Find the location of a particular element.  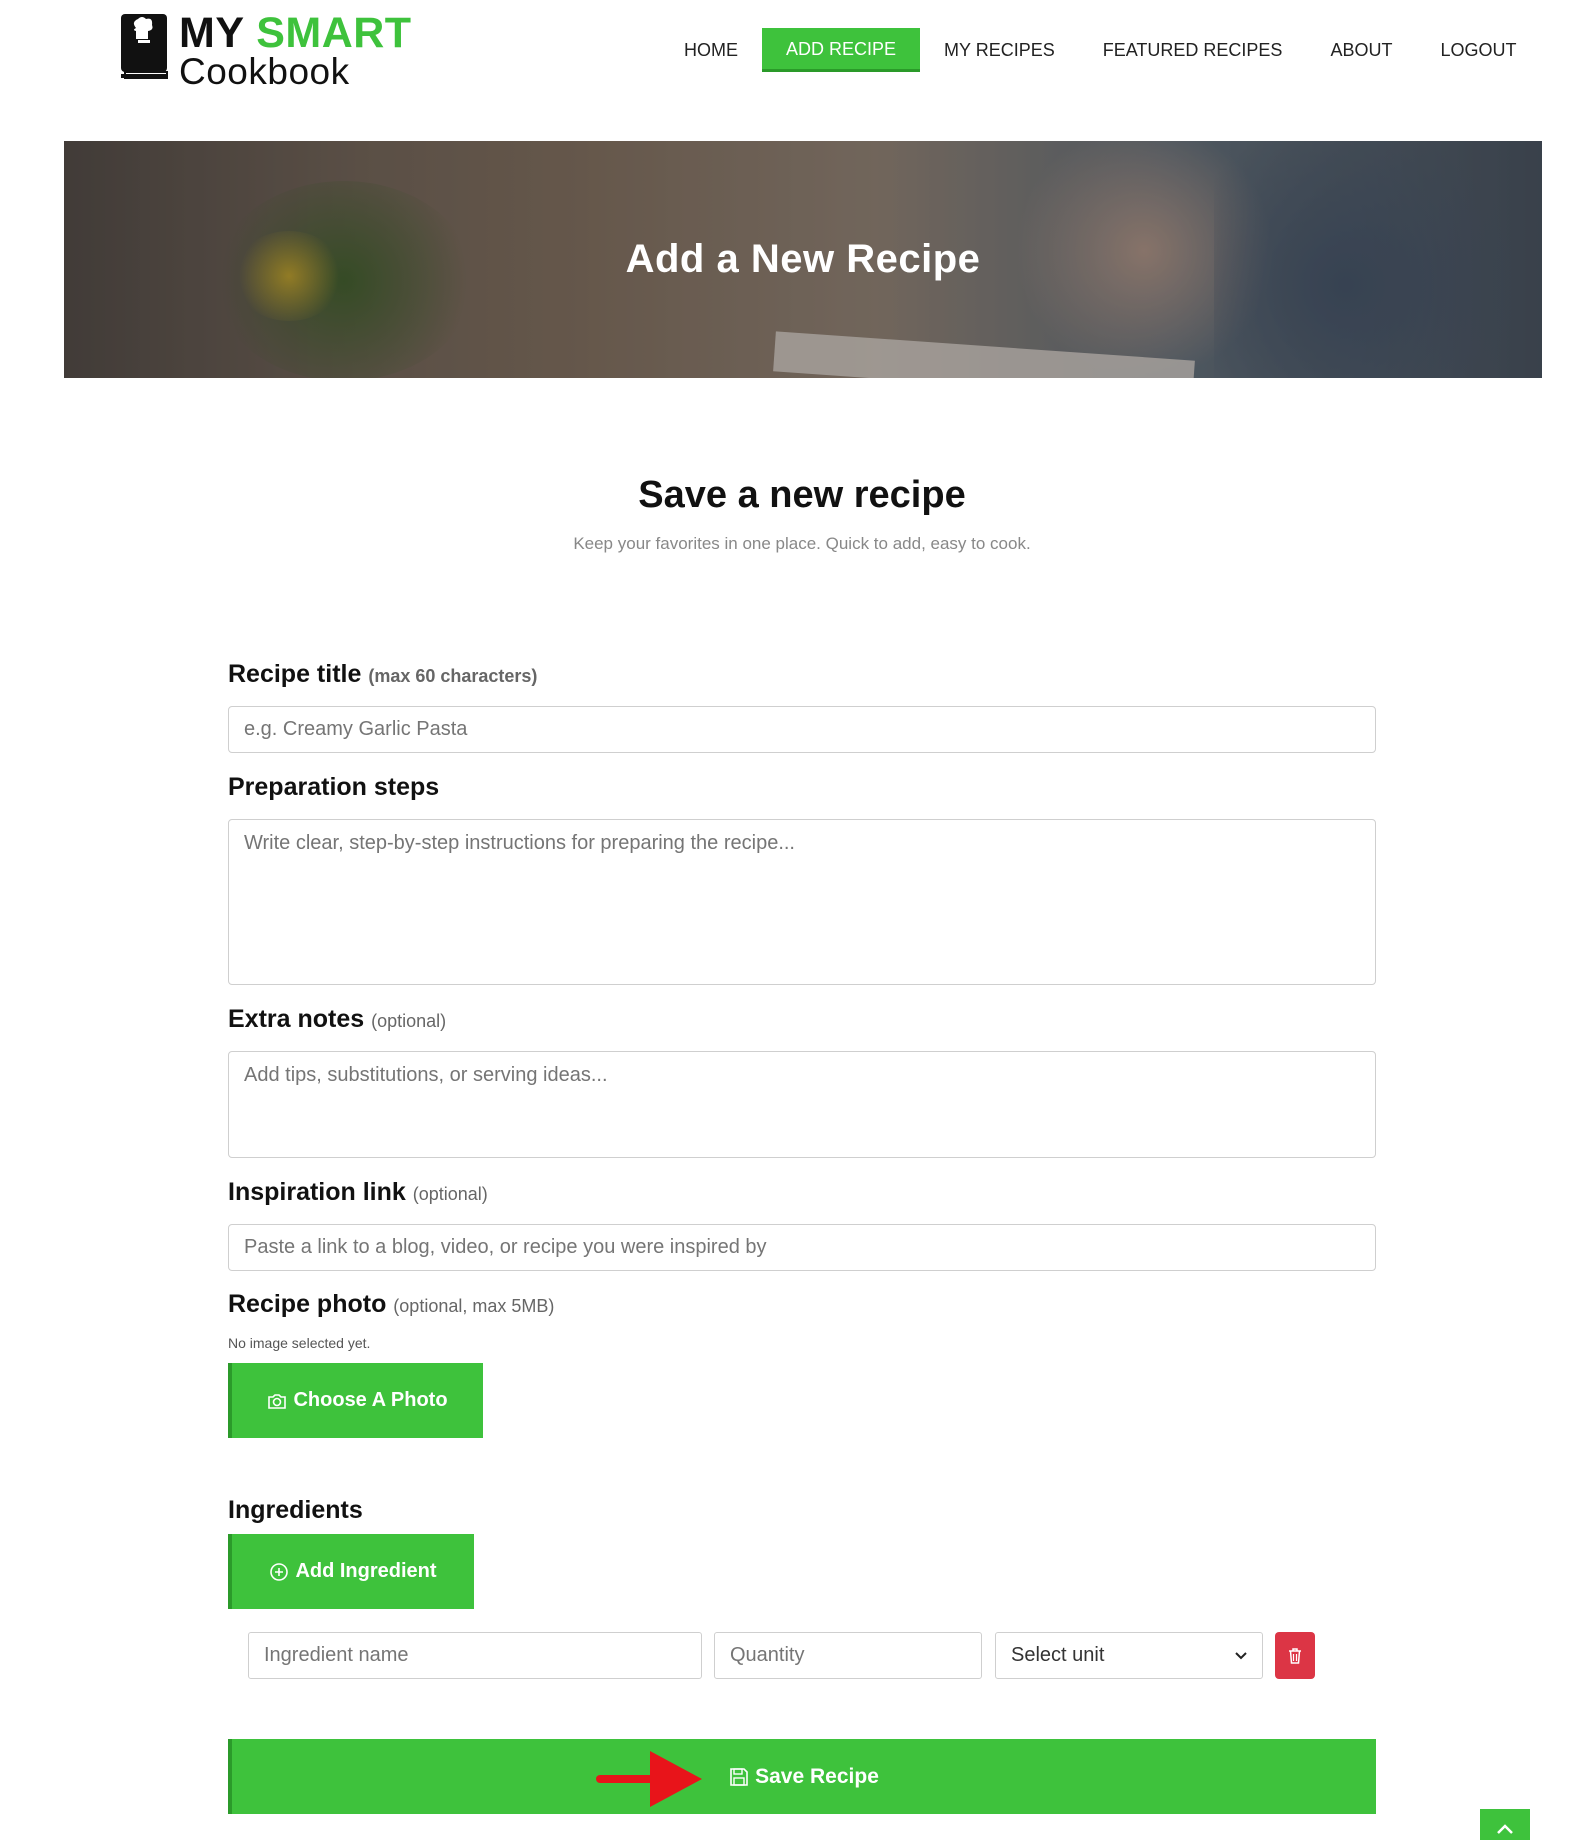

hero-banner: Add a New Recipe is located at coordinates (803, 259).